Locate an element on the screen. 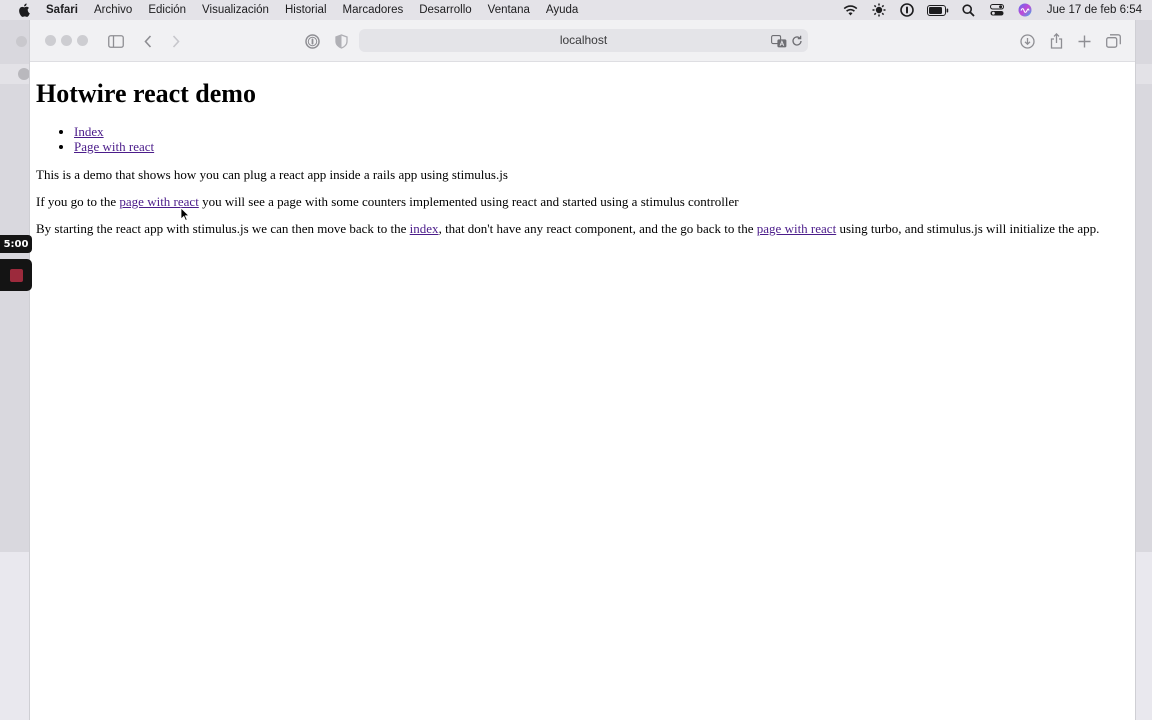  password-extension-icon is located at coordinates (312, 41).